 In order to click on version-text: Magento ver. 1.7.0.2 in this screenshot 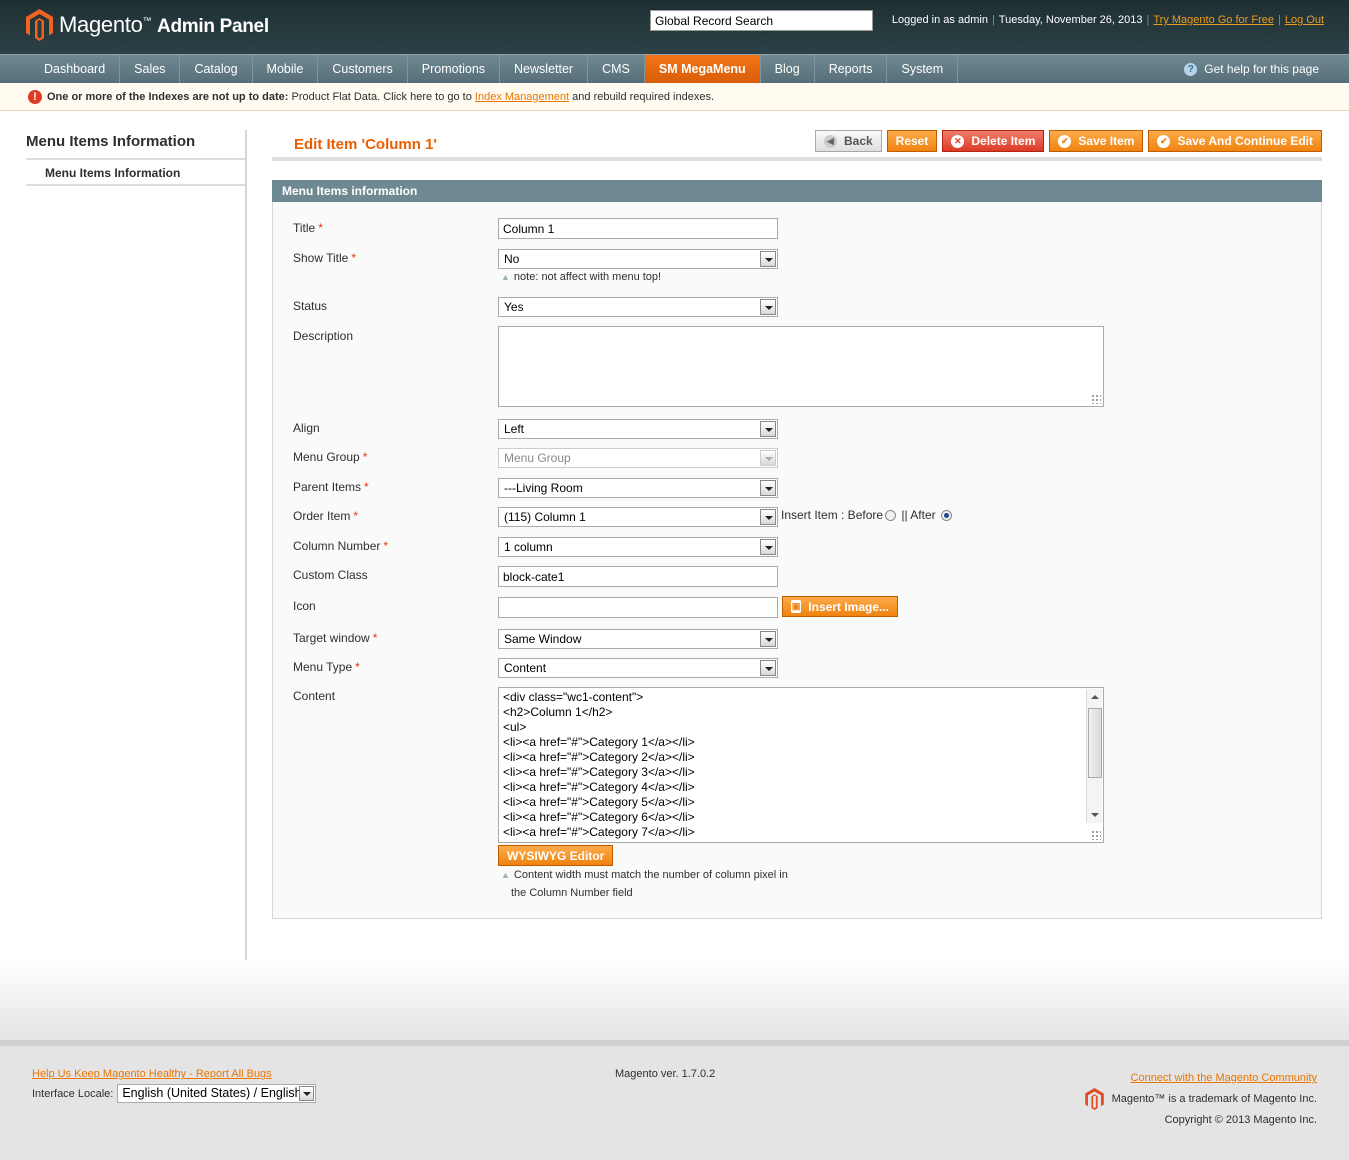, I will do `click(665, 1074)`.